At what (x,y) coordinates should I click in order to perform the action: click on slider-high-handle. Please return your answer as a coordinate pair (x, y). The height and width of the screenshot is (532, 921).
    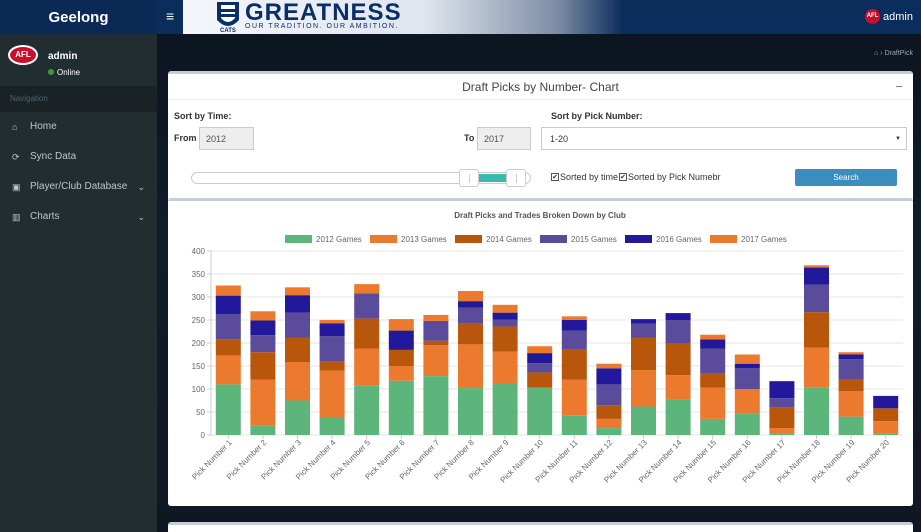
    Looking at the image, I should click on (516, 178).